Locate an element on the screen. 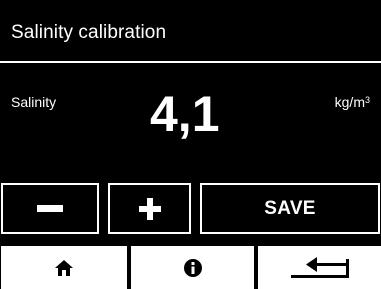  back-arrow-icon is located at coordinates (319, 267).